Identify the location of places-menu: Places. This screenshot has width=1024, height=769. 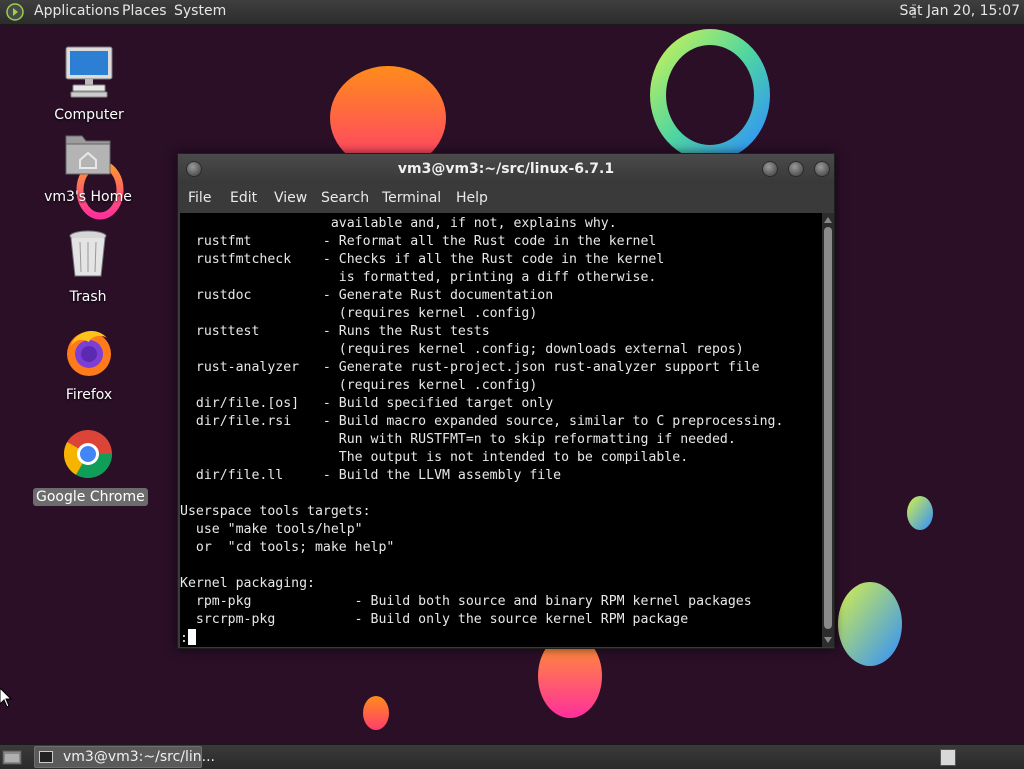
(144, 11).